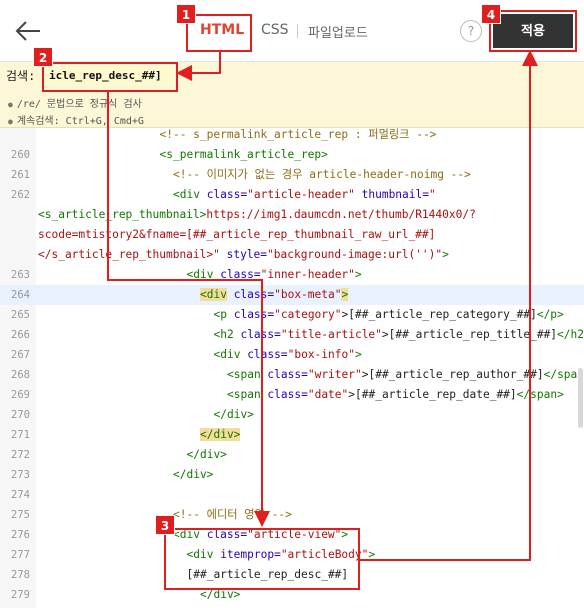  What do you see at coordinates (550, 314) in the screenshot?
I see `code-token: </p>` at bounding box center [550, 314].